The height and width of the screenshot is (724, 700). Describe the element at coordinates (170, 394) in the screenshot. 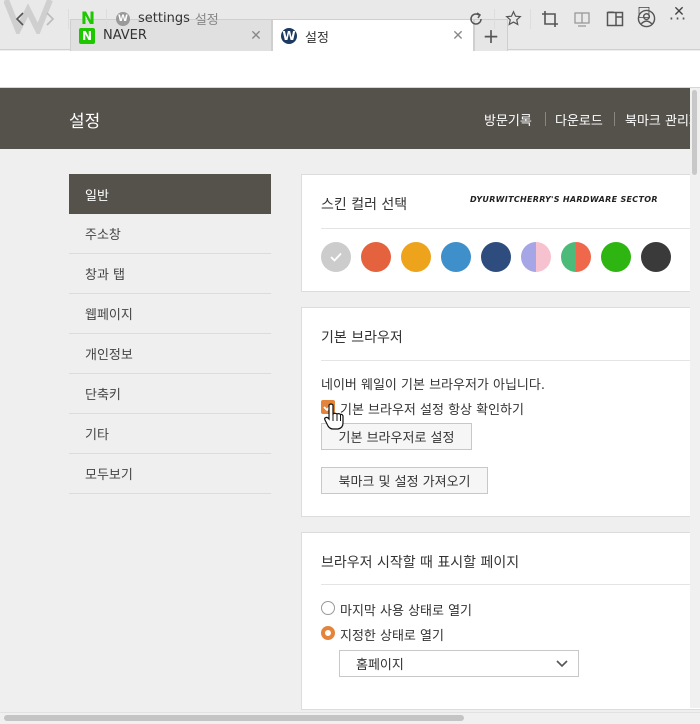

I see `sidebar-item-shortcuts: 단축키` at that location.